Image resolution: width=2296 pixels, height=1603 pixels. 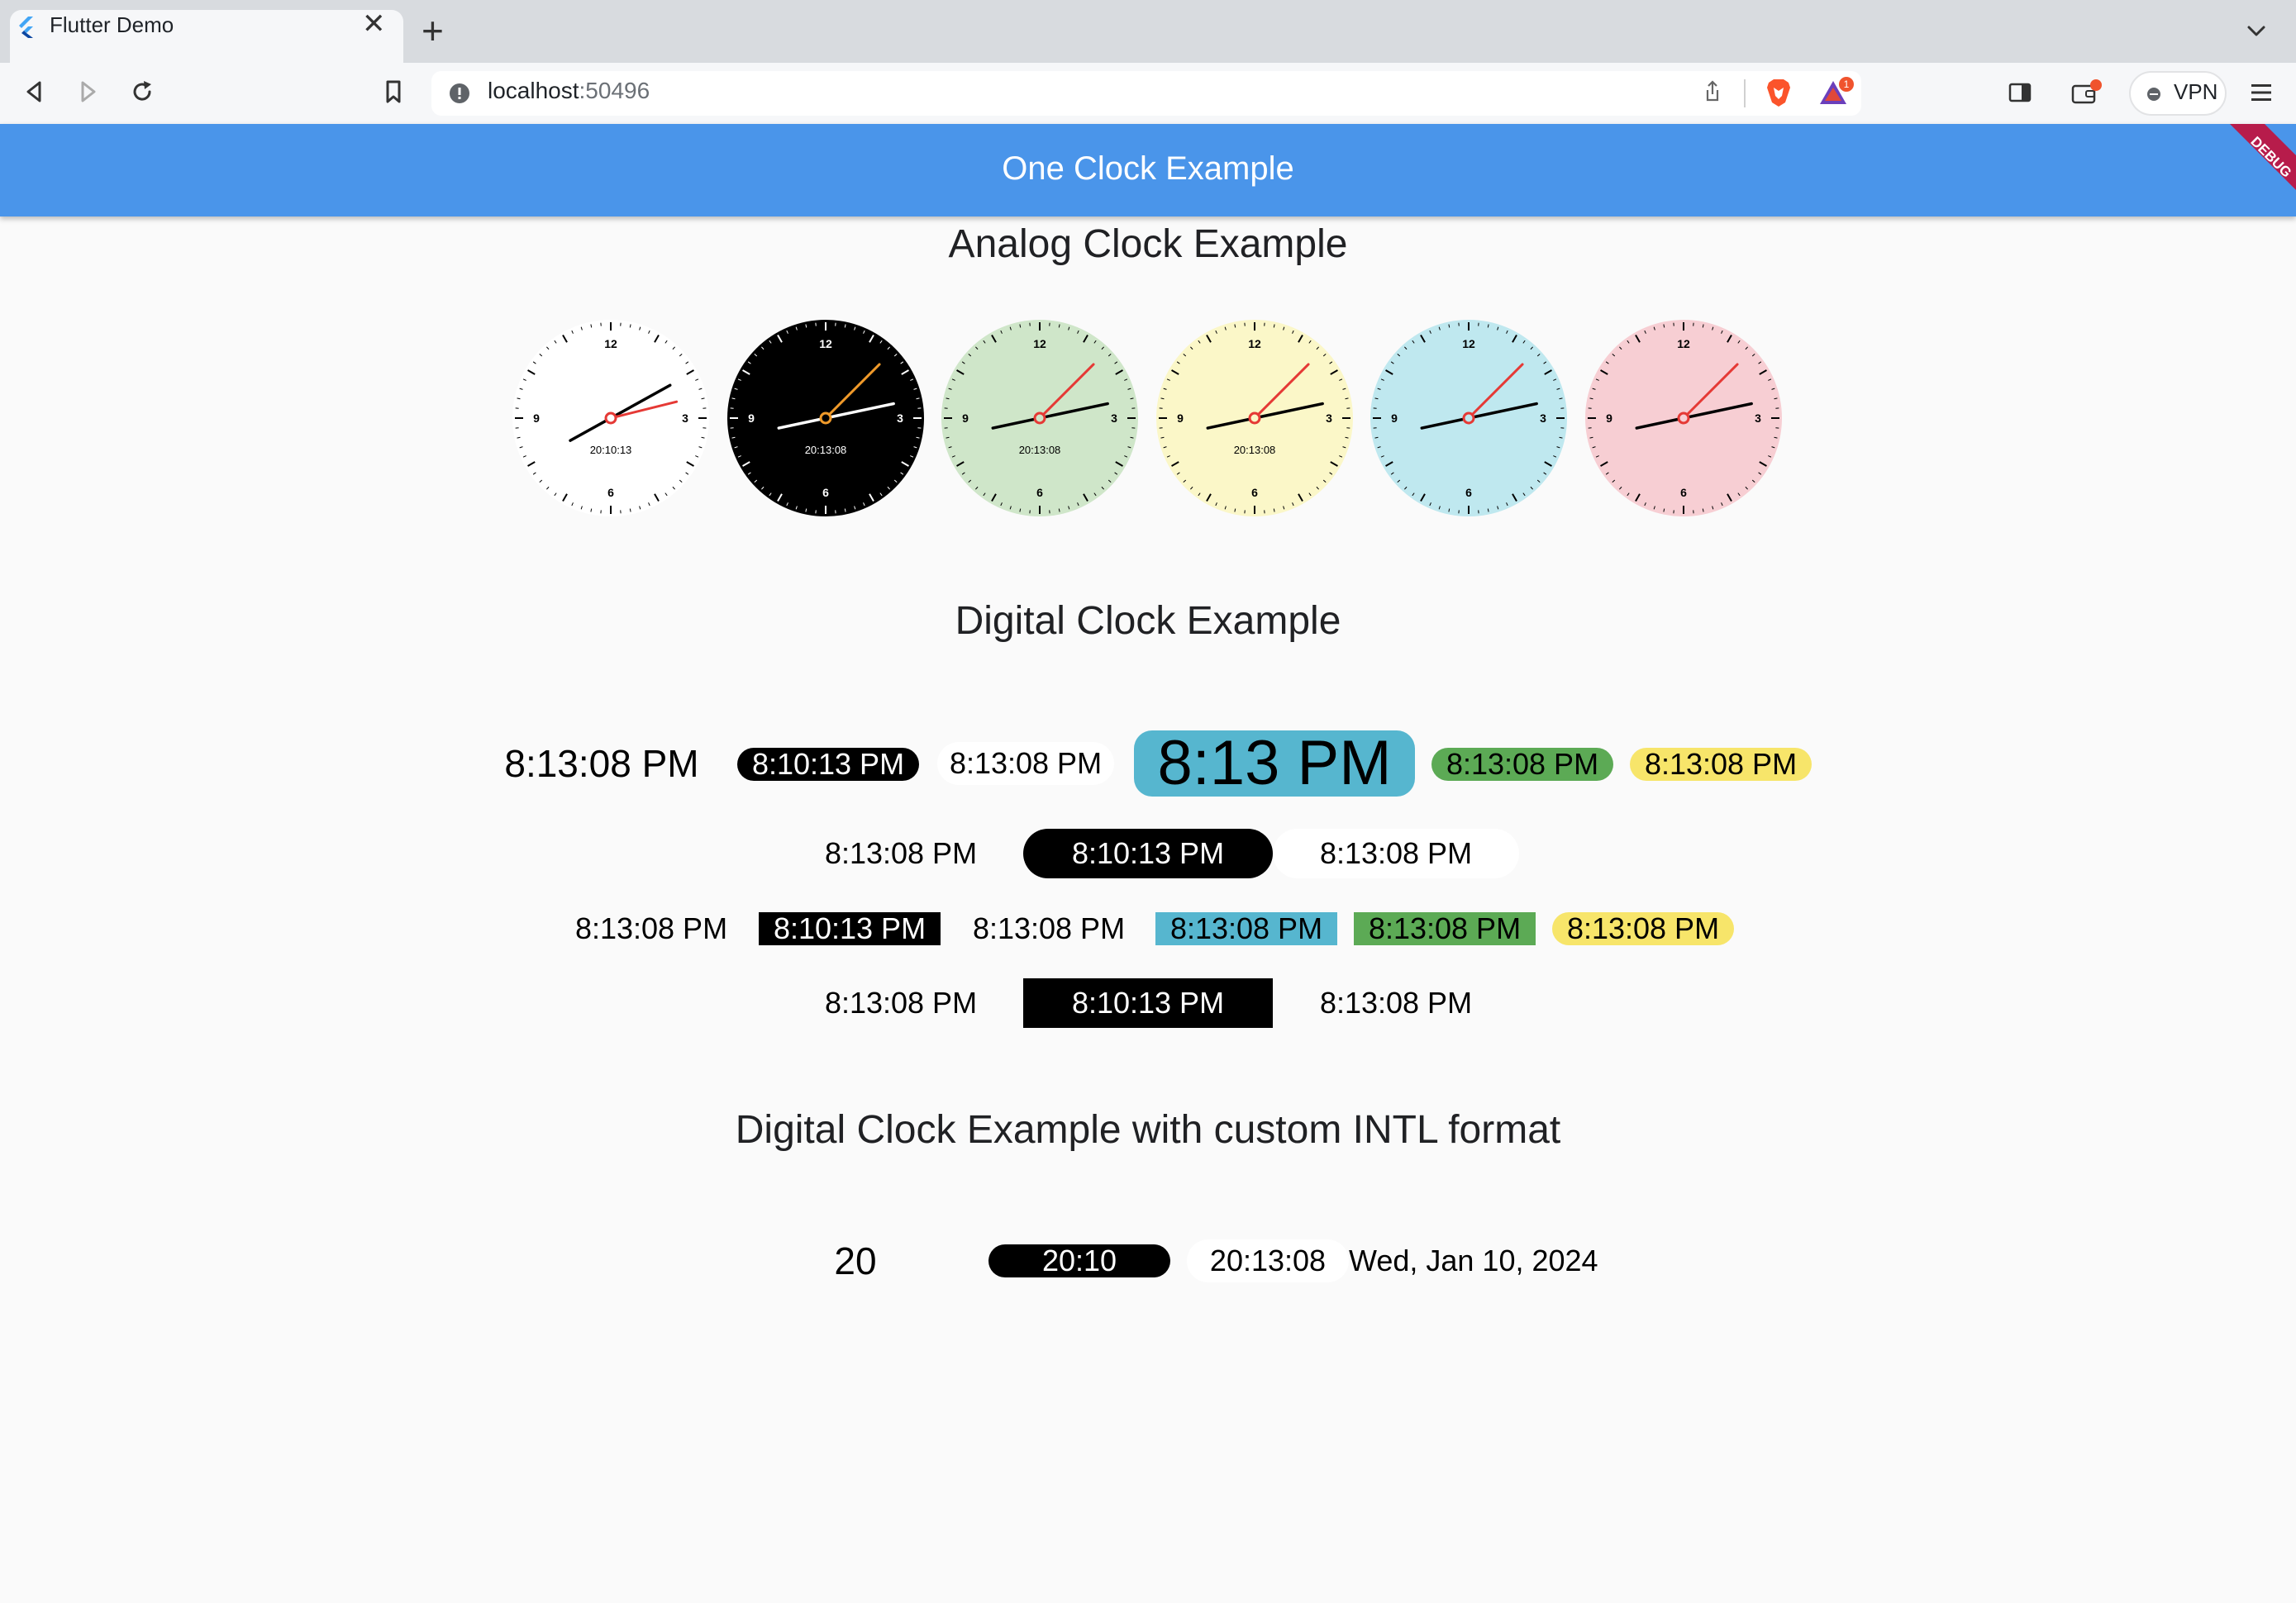 I want to click on new-tab-icon: +, so click(x=433, y=31).